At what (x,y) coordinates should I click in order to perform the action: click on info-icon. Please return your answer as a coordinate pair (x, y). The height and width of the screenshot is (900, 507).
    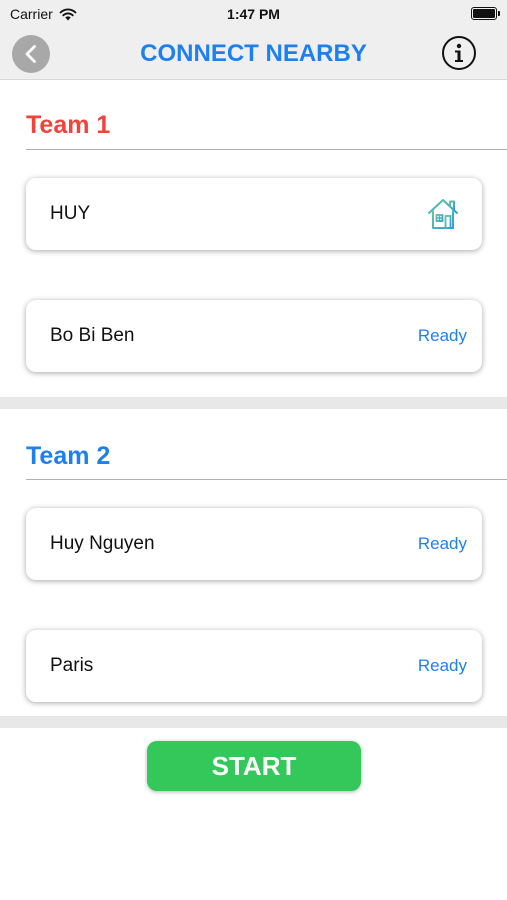
    Looking at the image, I should click on (459, 52).